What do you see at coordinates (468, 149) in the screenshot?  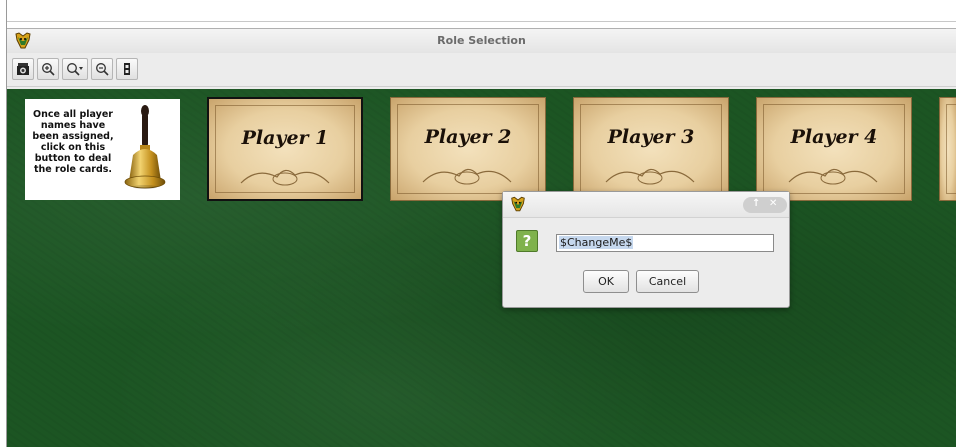 I see `player-card-2: Player 2` at bounding box center [468, 149].